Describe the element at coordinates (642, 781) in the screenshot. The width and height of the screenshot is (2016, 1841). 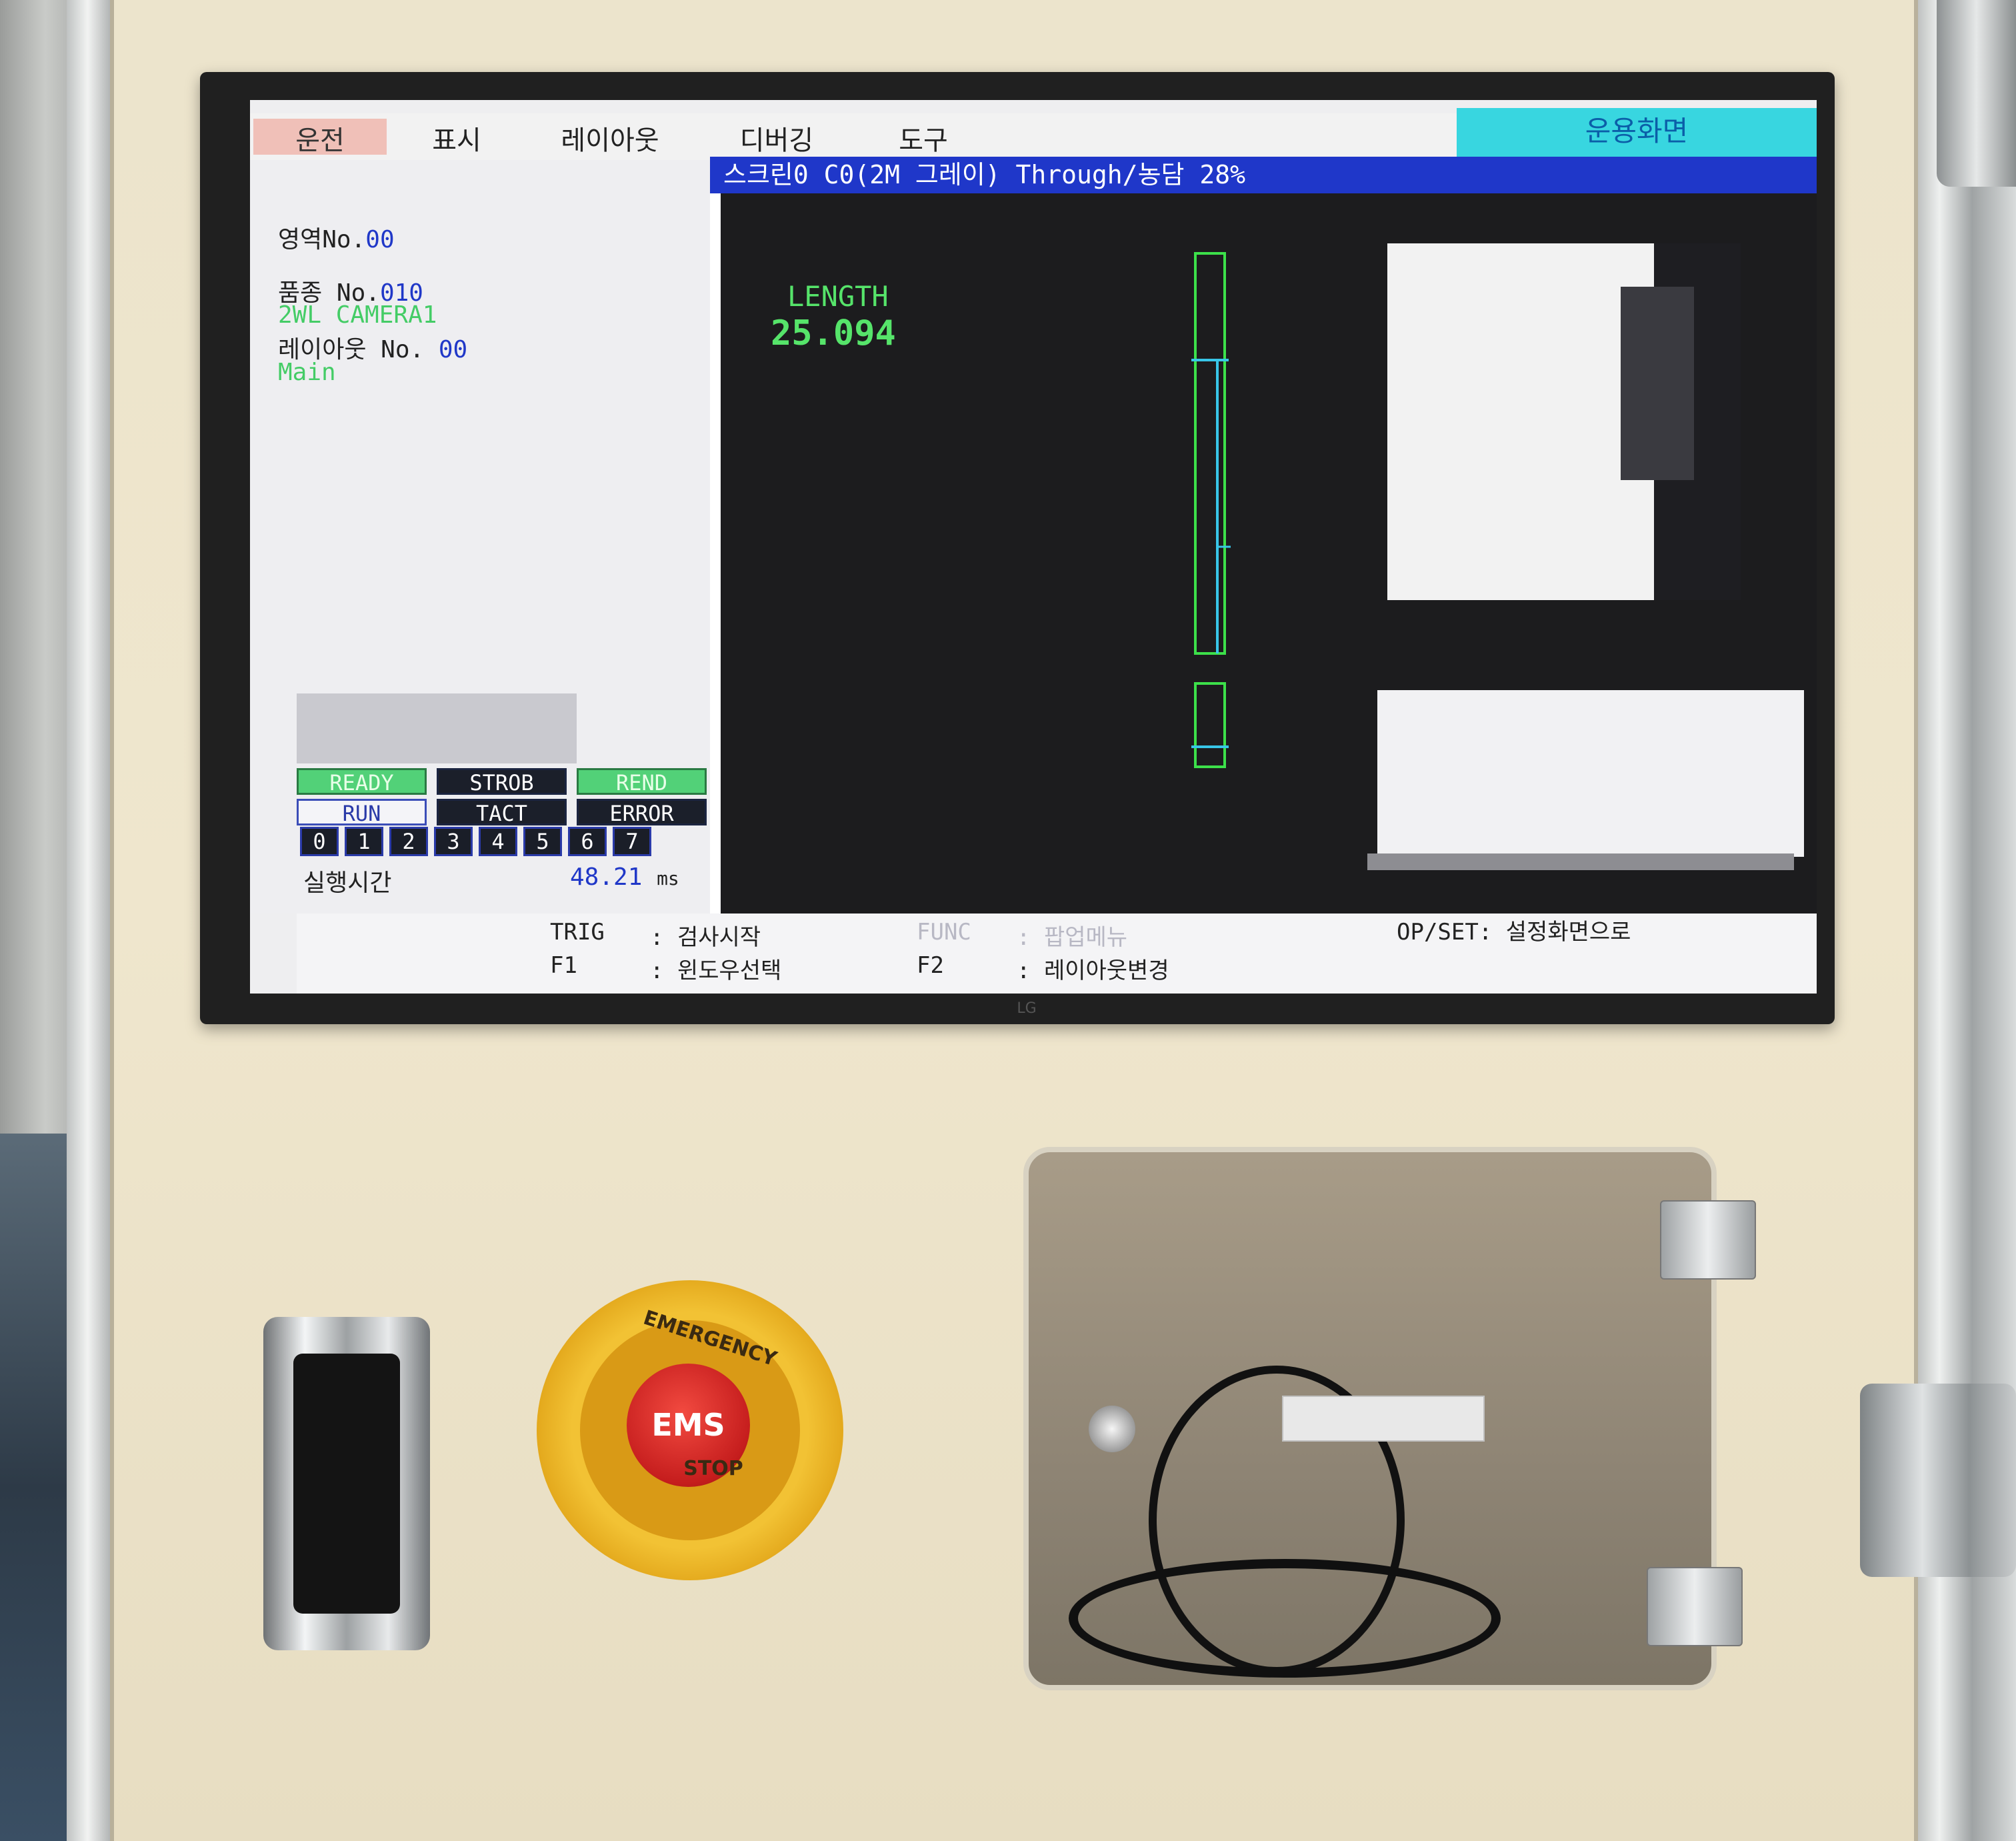
I see `status-rend: REND` at that location.